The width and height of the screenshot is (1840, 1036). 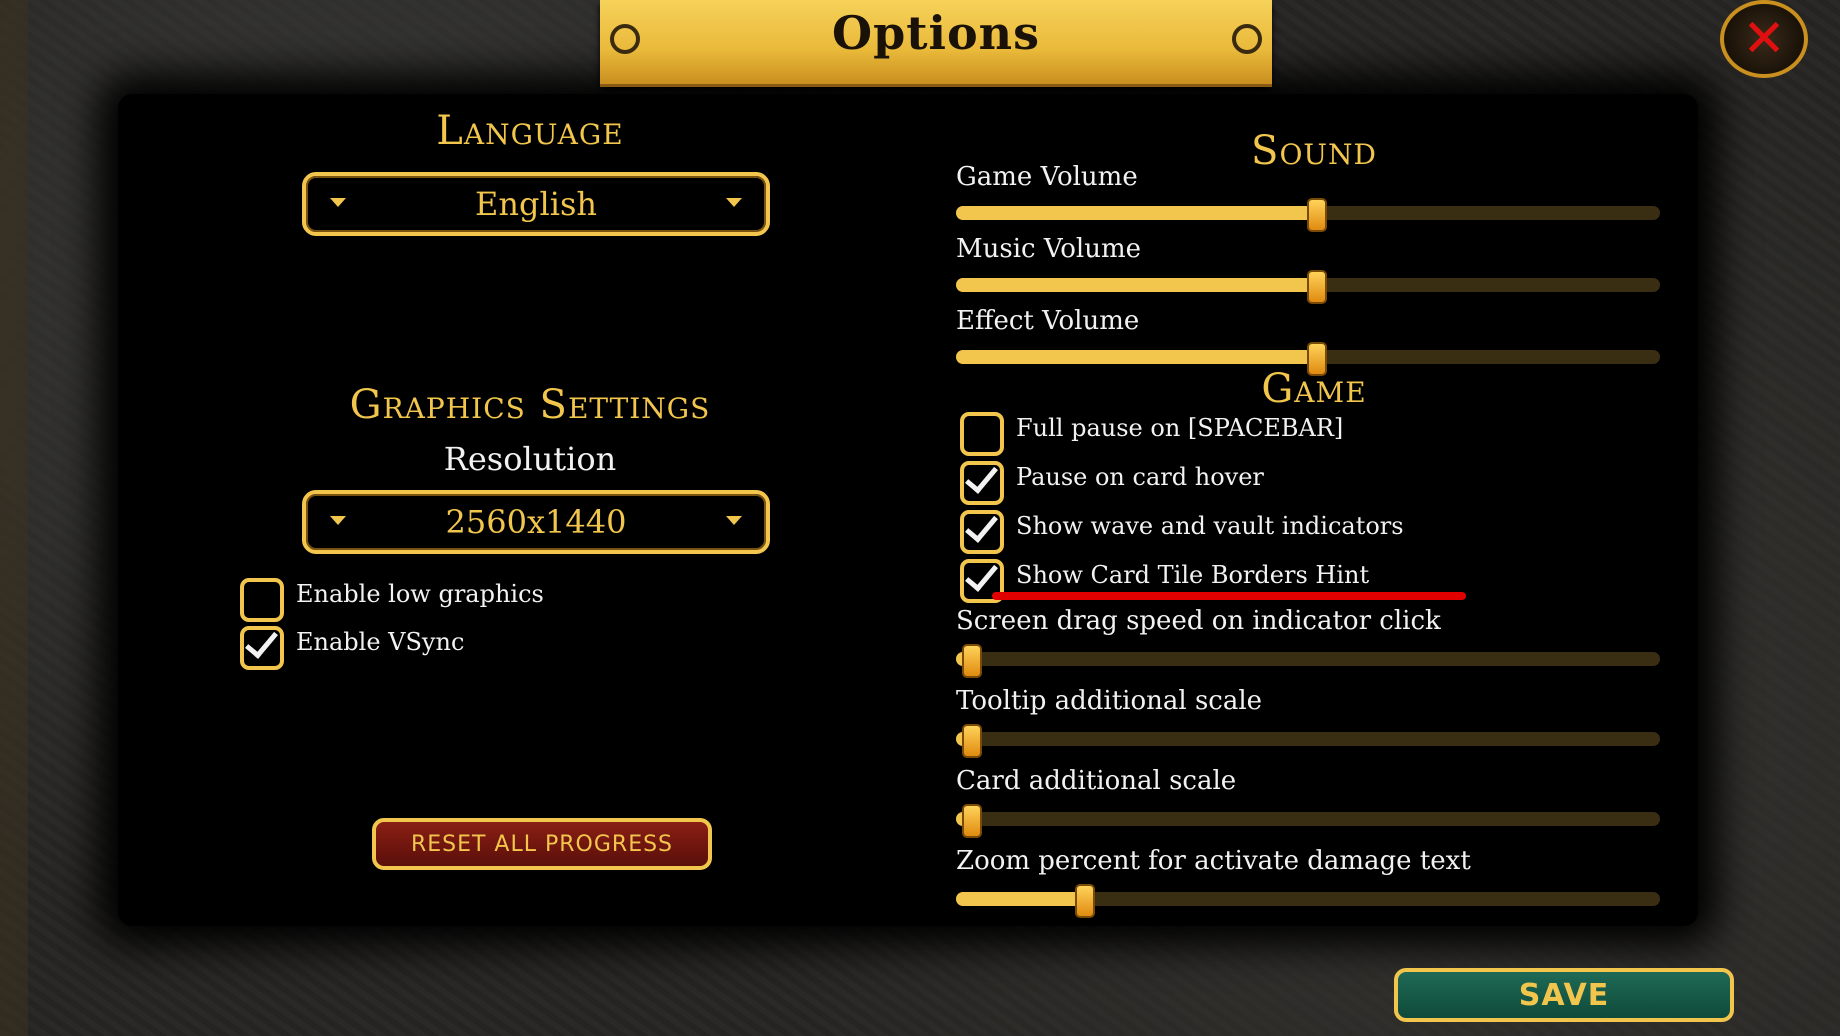 I want to click on frame-edge, so click(x=14, y=518).